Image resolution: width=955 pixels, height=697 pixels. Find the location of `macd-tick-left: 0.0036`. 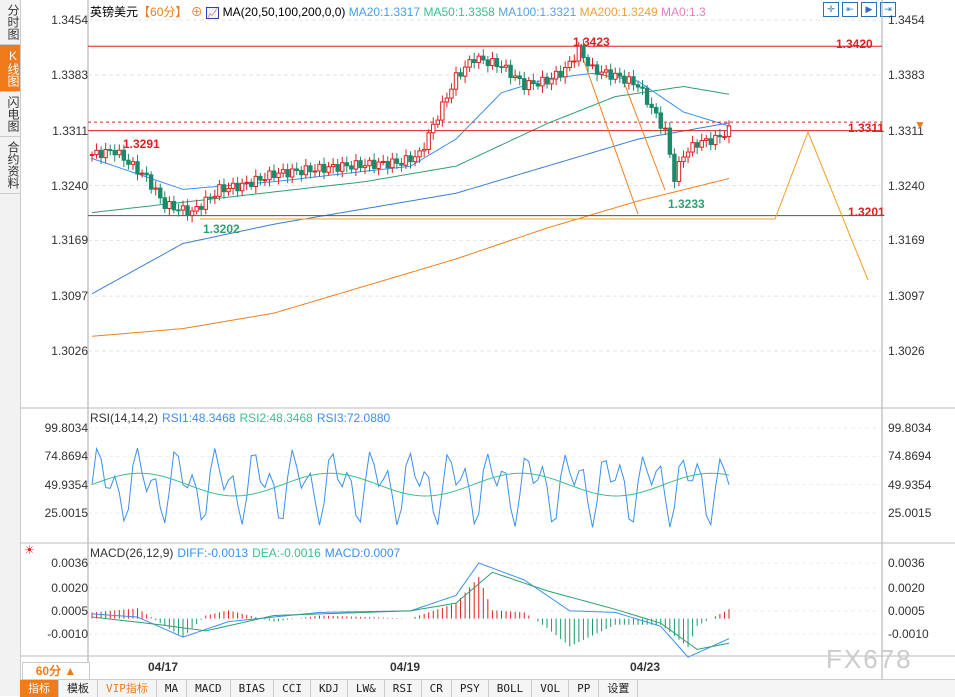

macd-tick-left: 0.0036 is located at coordinates (69, 563).